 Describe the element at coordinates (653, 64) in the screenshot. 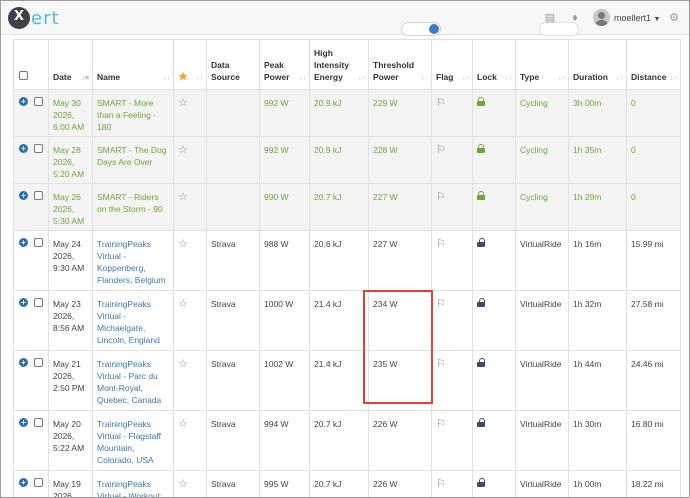

I see `col-distance: Distance ↓↑` at that location.